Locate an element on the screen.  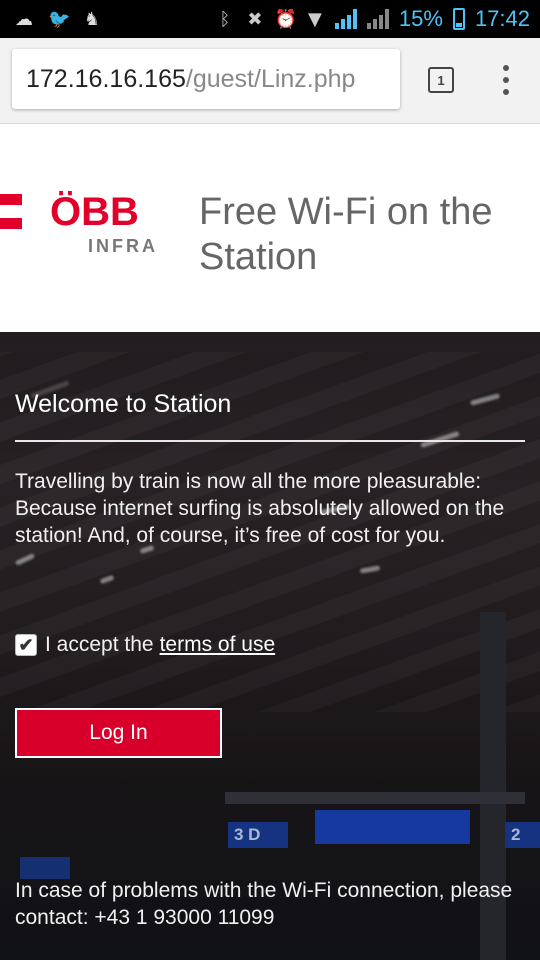
accept-terms-checkbox: ✔ is located at coordinates (26, 645).